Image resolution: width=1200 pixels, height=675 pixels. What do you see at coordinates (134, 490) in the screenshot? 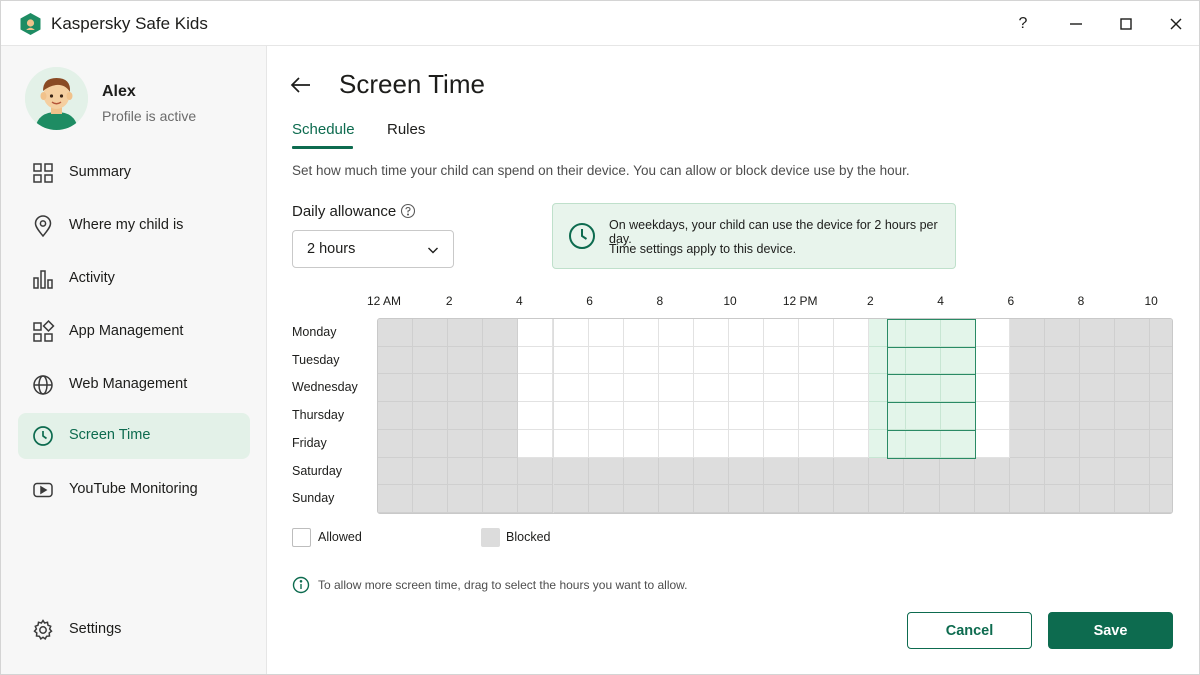
I see `sidebar-item-youtube-monitoring: YouTube Monitoring` at bounding box center [134, 490].